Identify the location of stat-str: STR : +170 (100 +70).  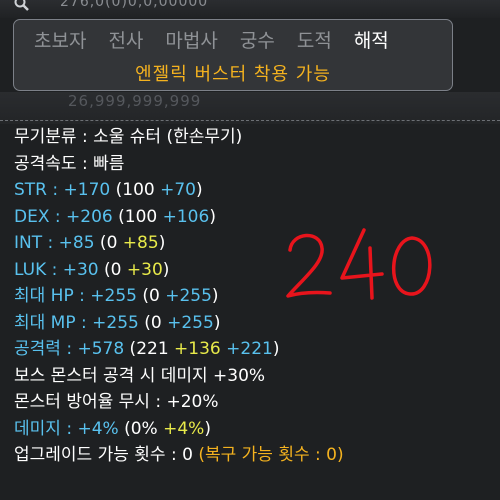
(254, 190).